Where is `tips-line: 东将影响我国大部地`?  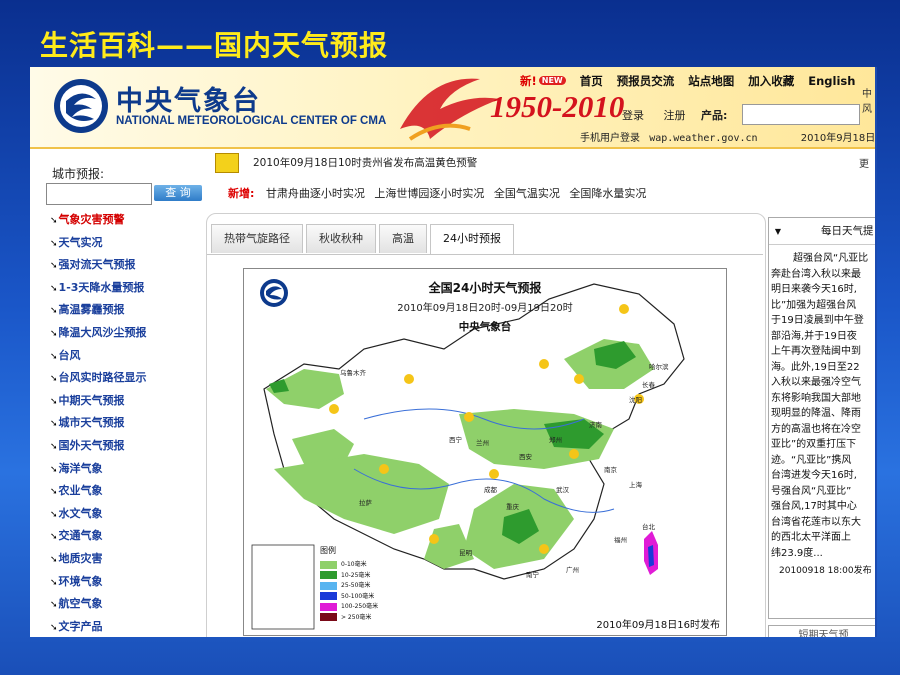
tips-line: 东将影响我国大部地 is located at coordinates (816, 398).